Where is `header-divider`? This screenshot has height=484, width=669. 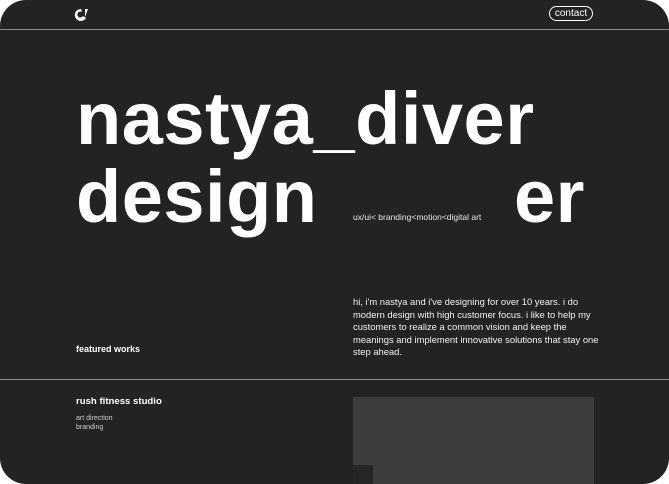 header-divider is located at coordinates (334, 29).